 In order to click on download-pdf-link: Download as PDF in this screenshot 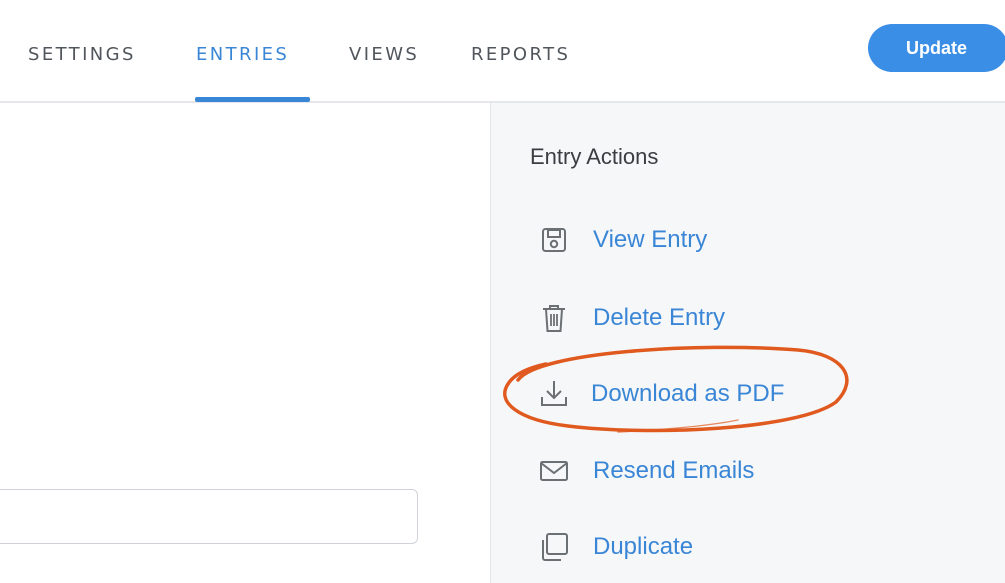, I will do `click(660, 394)`.